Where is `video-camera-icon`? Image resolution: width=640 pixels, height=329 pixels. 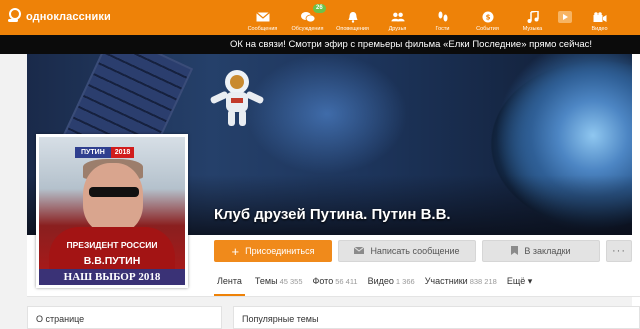
video-camera-icon is located at coordinates (600, 17).